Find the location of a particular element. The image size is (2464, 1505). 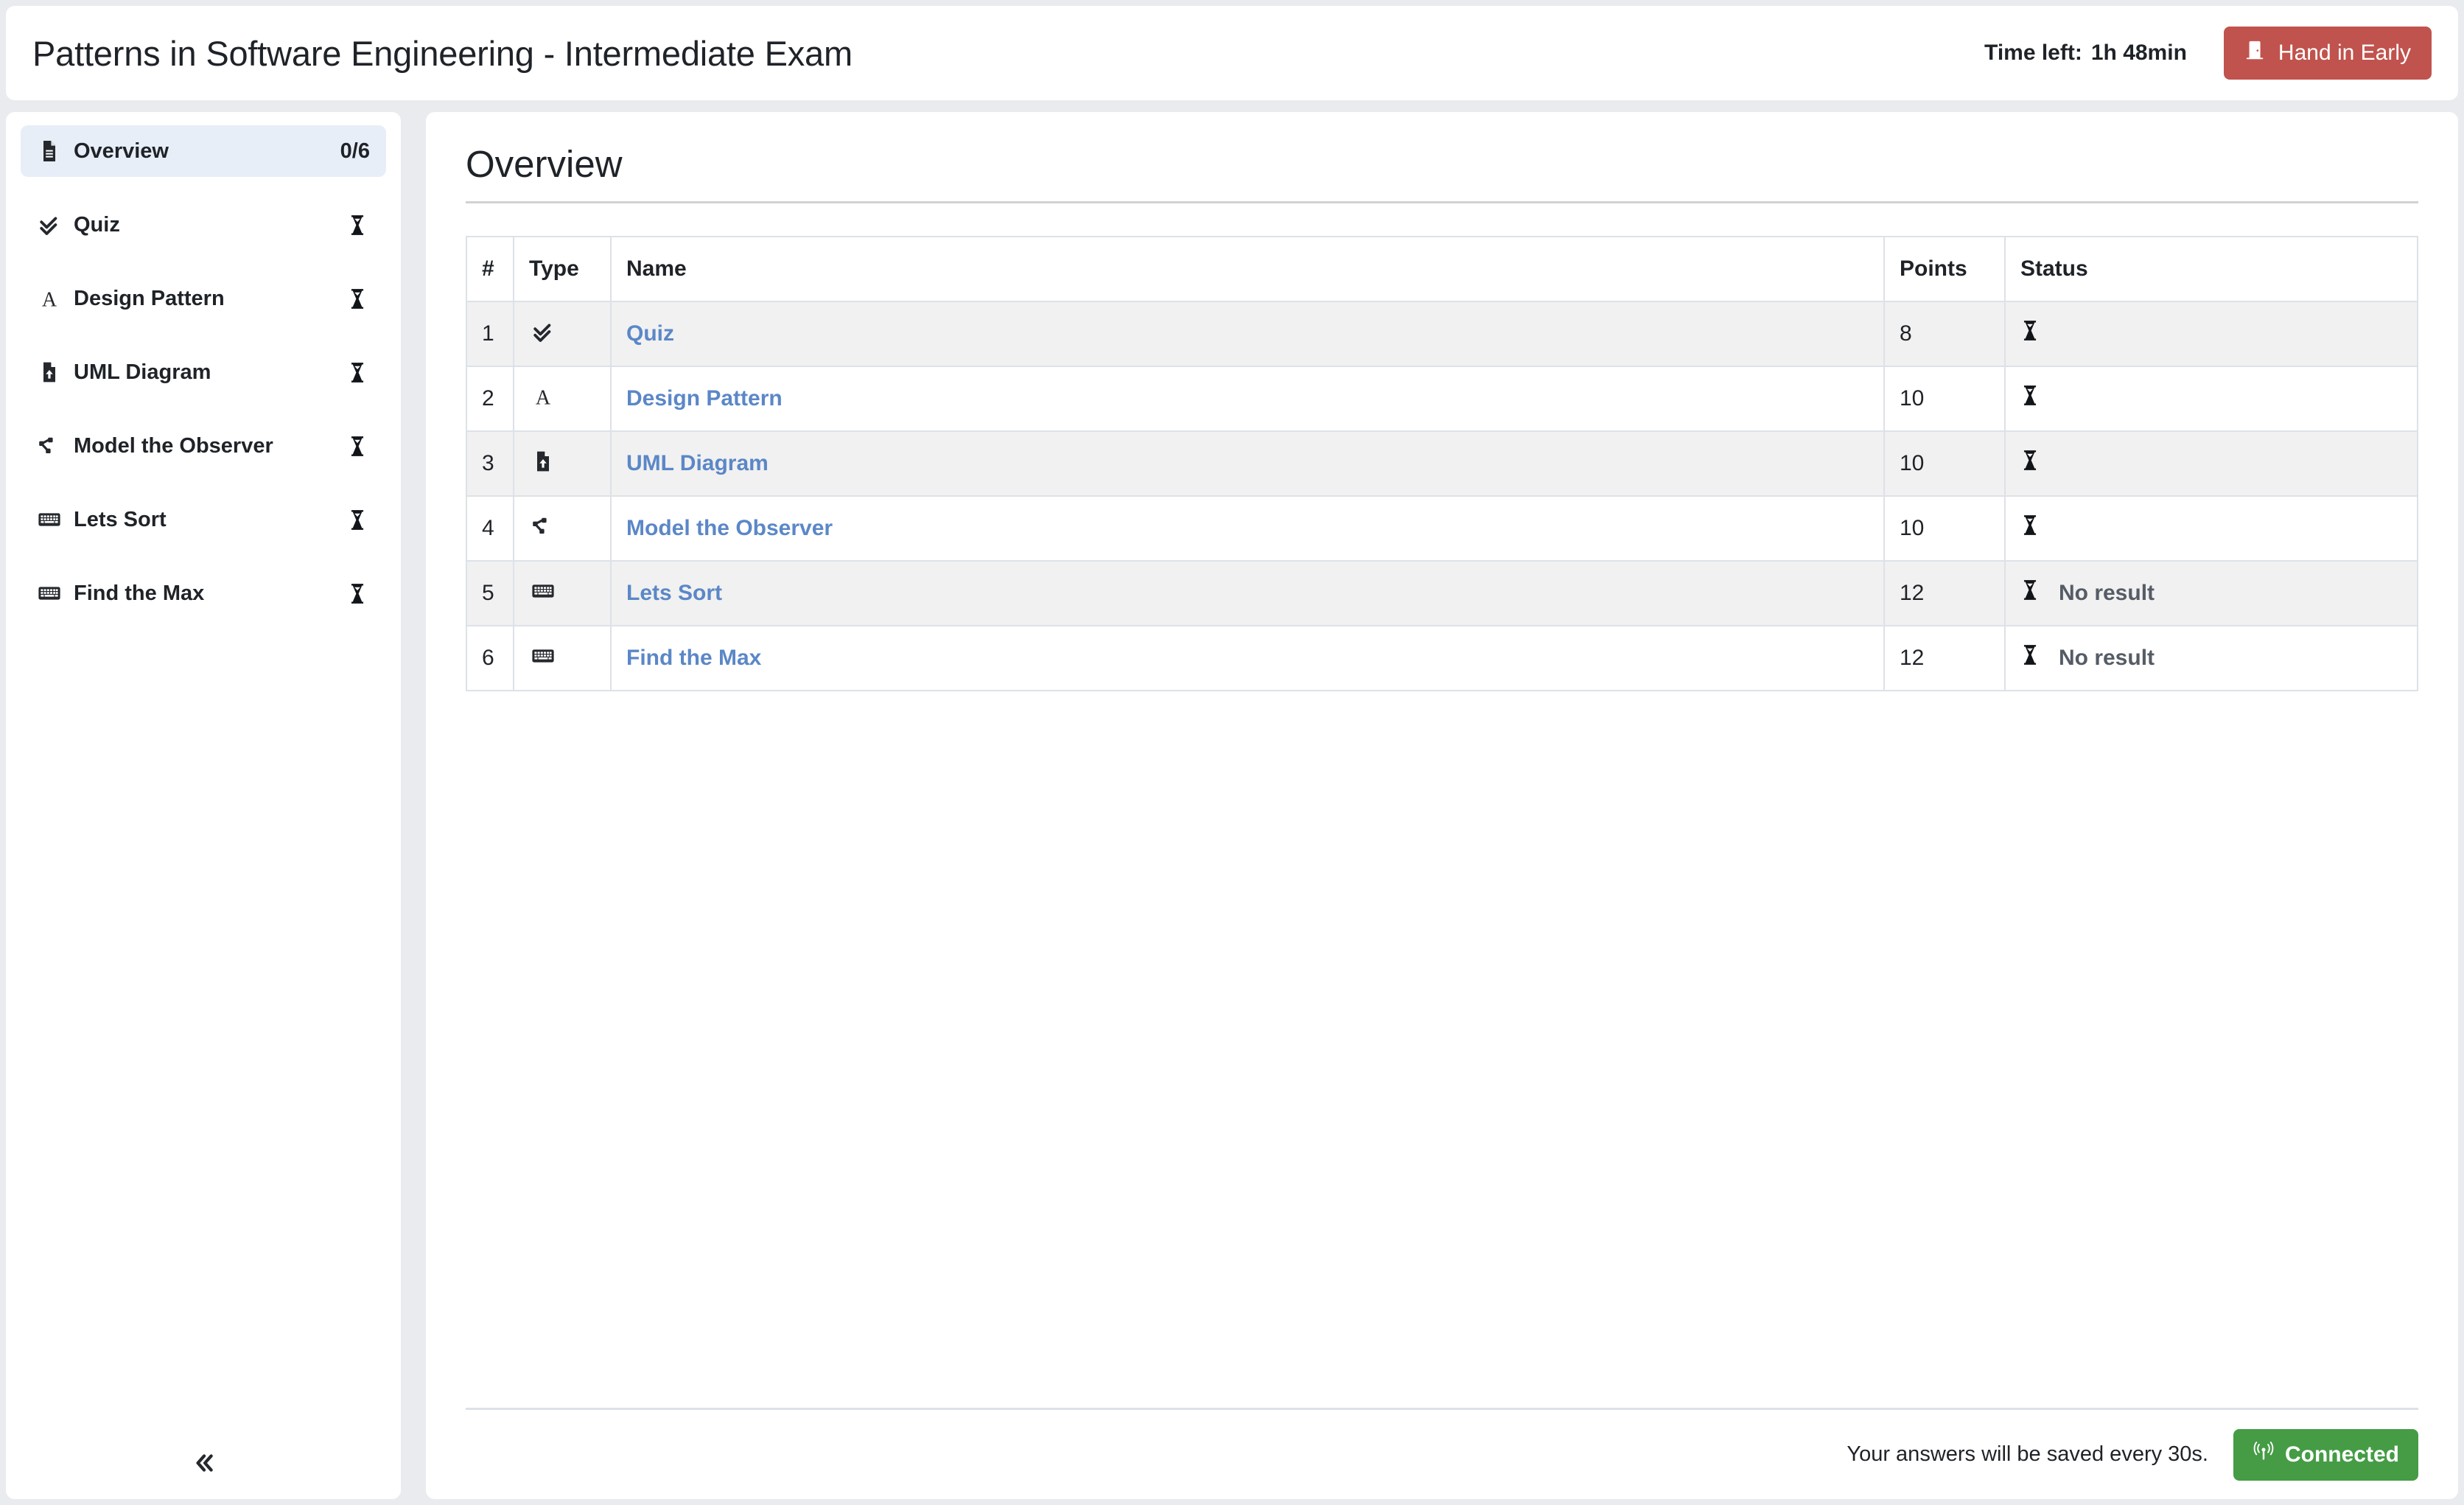

cell-name: Find the Max is located at coordinates (1247, 657).